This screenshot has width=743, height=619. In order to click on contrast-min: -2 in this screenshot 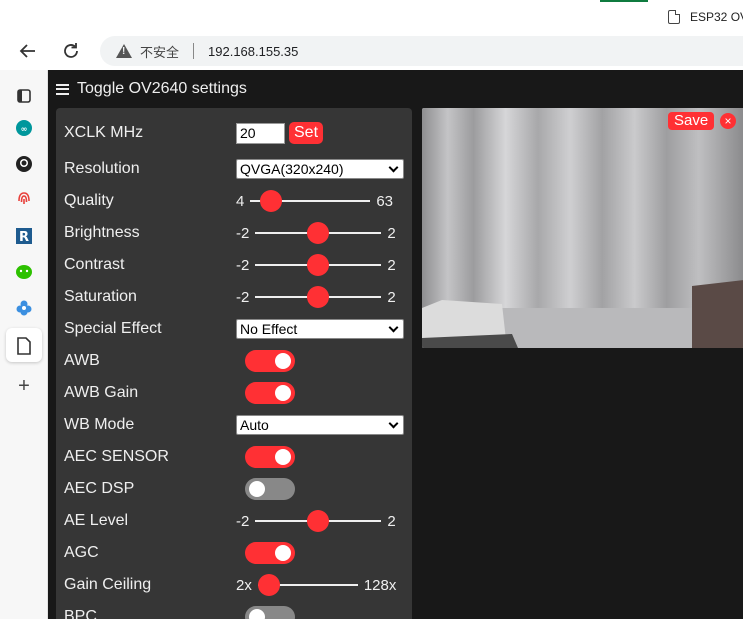, I will do `click(243, 265)`.